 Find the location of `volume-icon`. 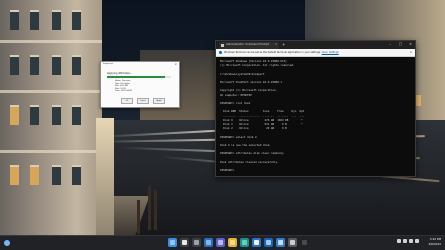

volume-icon is located at coordinates (411, 241).